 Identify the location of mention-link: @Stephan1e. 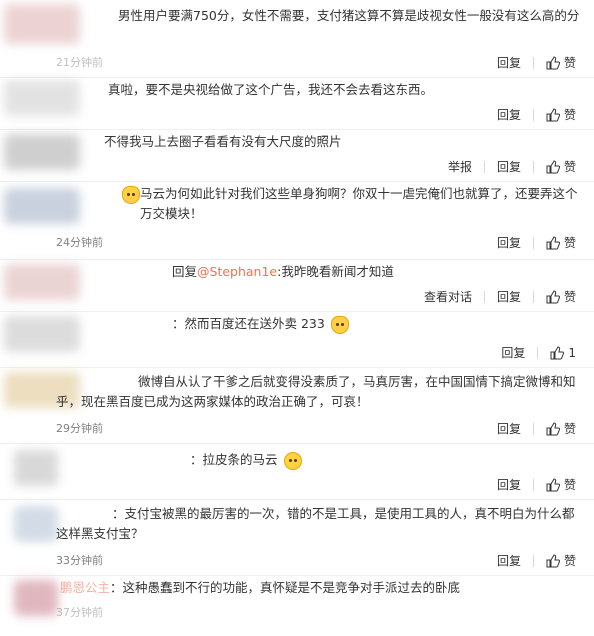
(237, 271).